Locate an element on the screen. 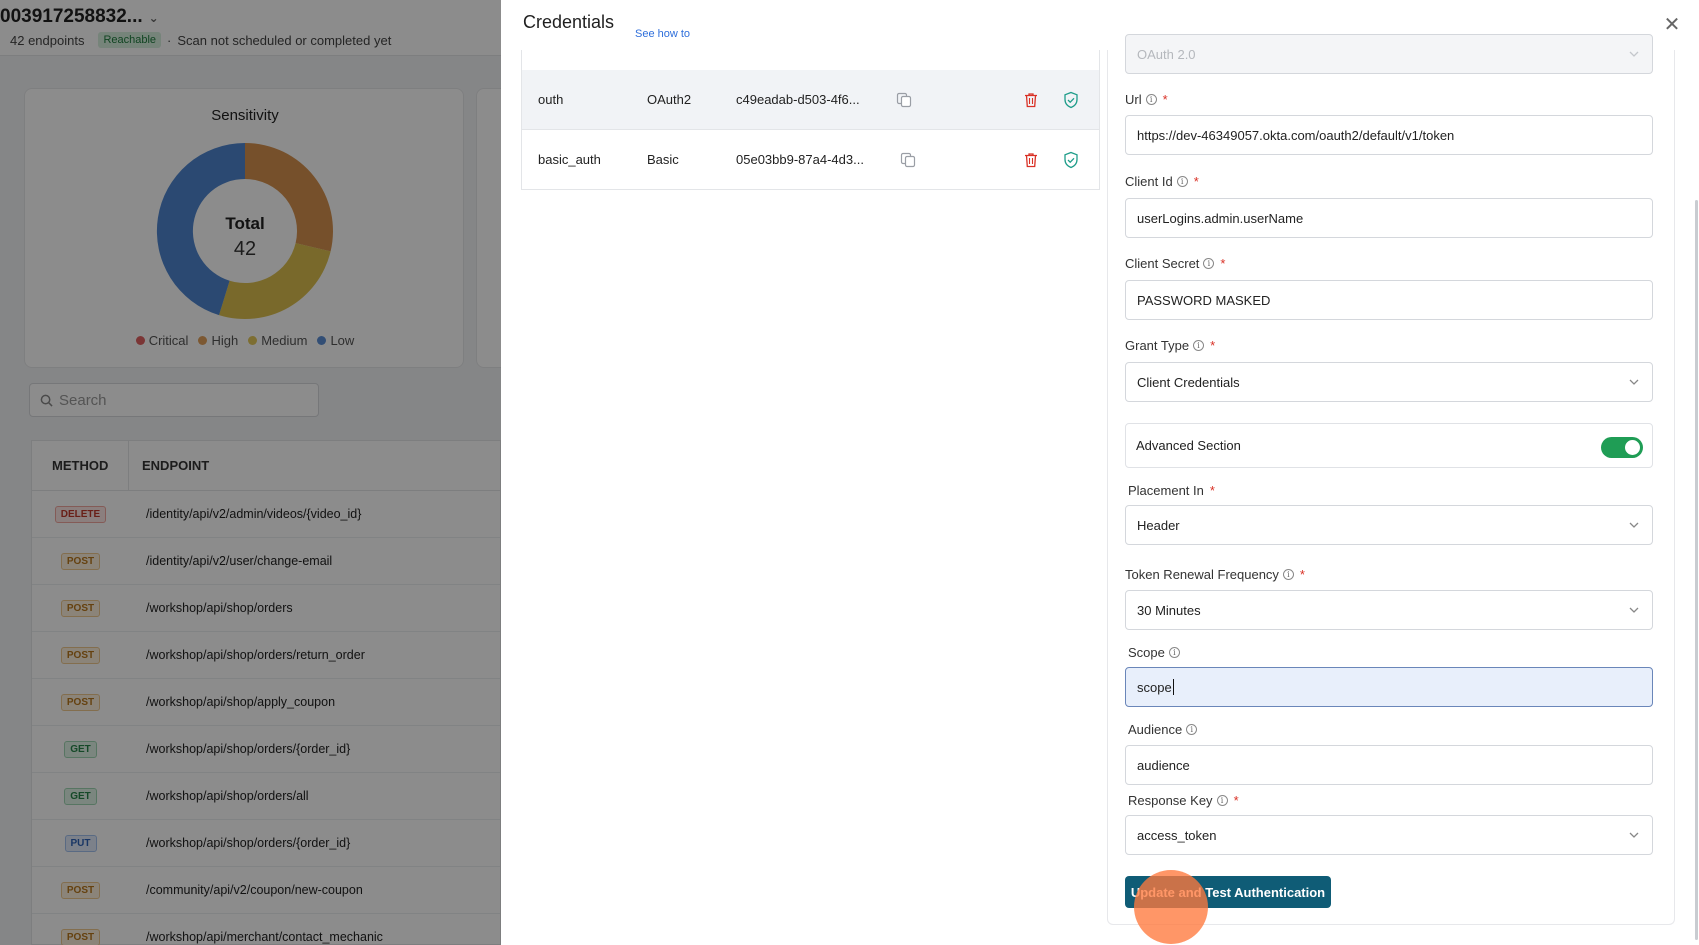  credential-name: outh is located at coordinates (551, 99).